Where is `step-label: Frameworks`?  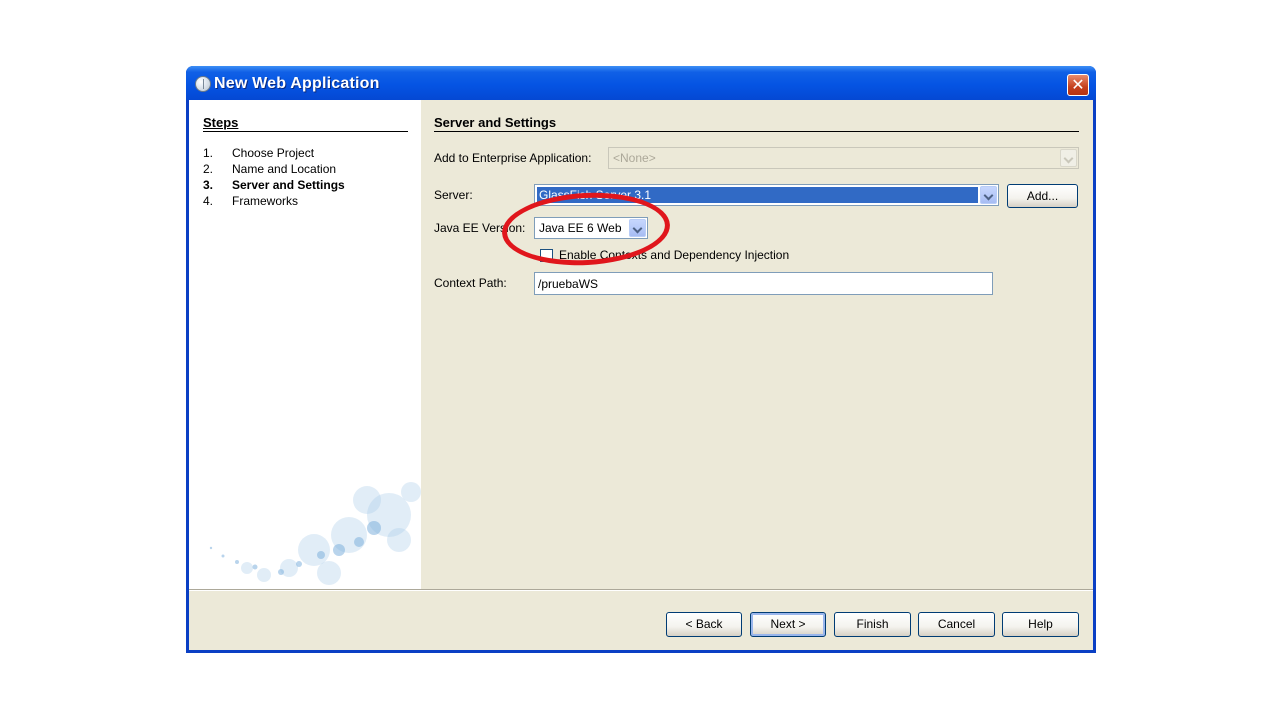 step-label: Frameworks is located at coordinates (265, 201).